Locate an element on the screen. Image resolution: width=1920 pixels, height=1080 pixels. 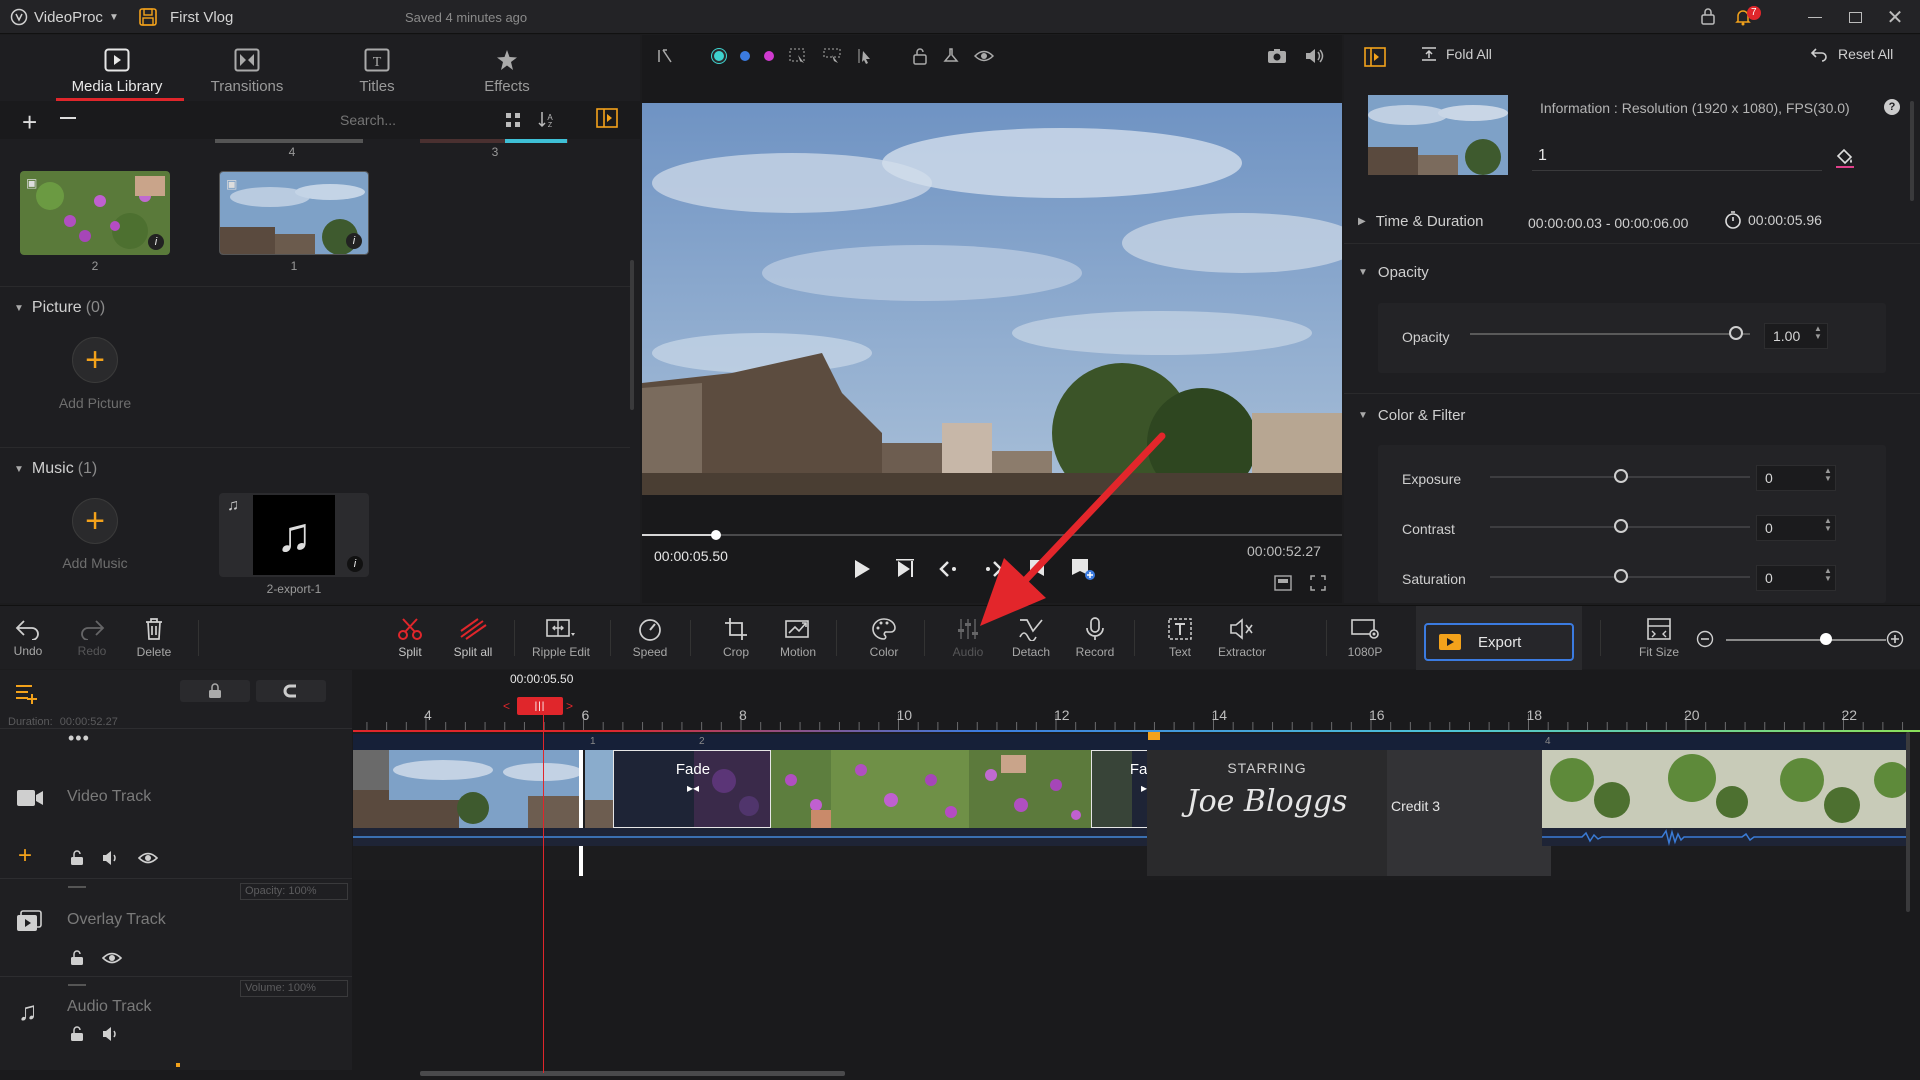
add-picture-button: + is located at coordinates (95, 360).